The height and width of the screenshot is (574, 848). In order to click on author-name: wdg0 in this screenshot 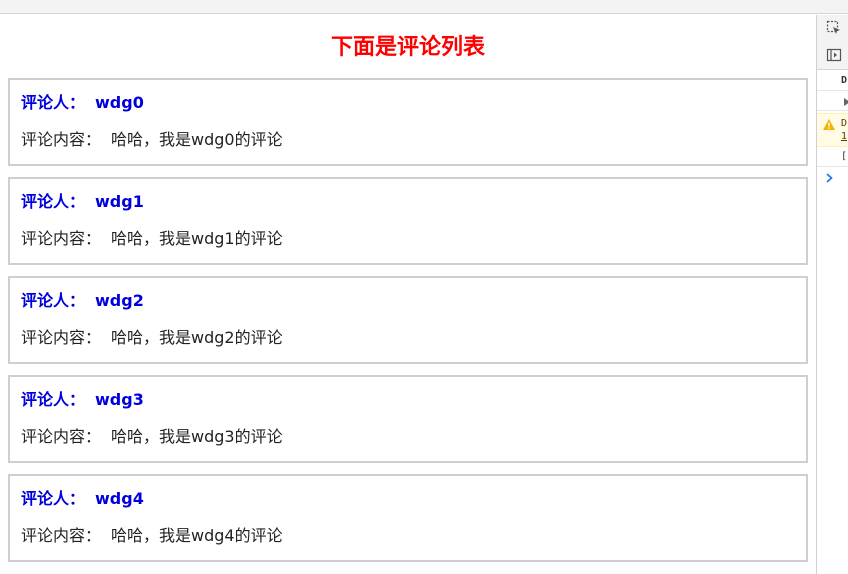, I will do `click(119, 102)`.